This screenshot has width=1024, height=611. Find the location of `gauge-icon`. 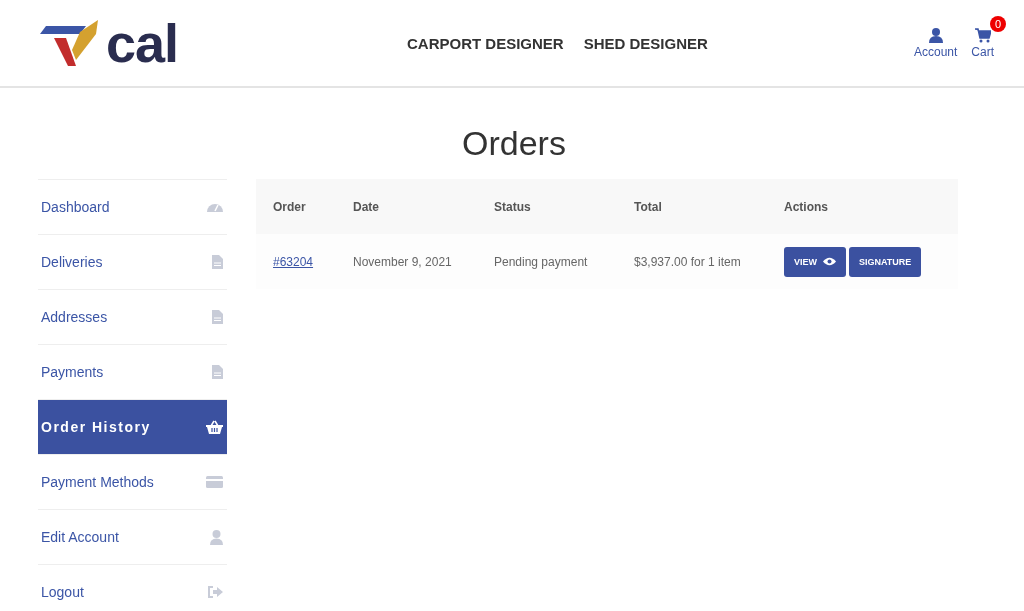

gauge-icon is located at coordinates (215, 207).